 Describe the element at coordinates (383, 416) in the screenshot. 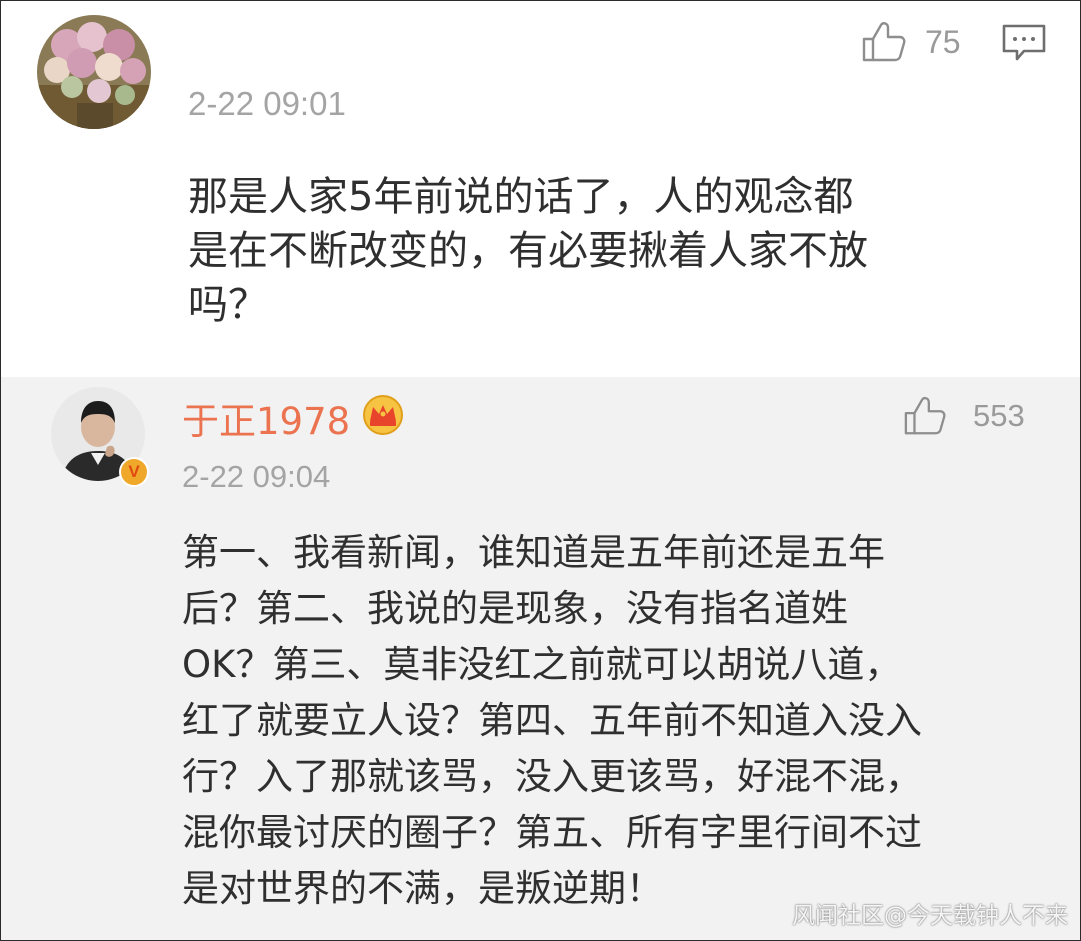

I see `vip-crown-icon` at that location.